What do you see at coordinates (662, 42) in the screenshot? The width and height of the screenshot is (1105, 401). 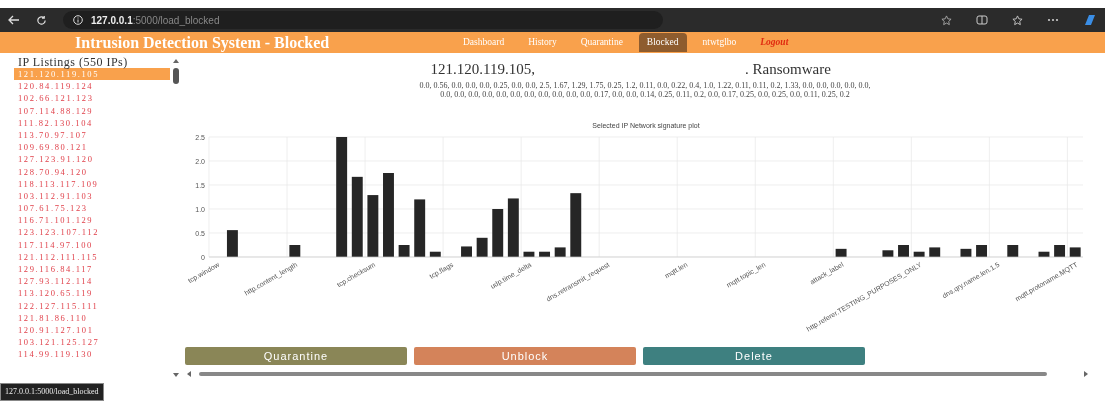 I see `nav-link: Blocked` at bounding box center [662, 42].